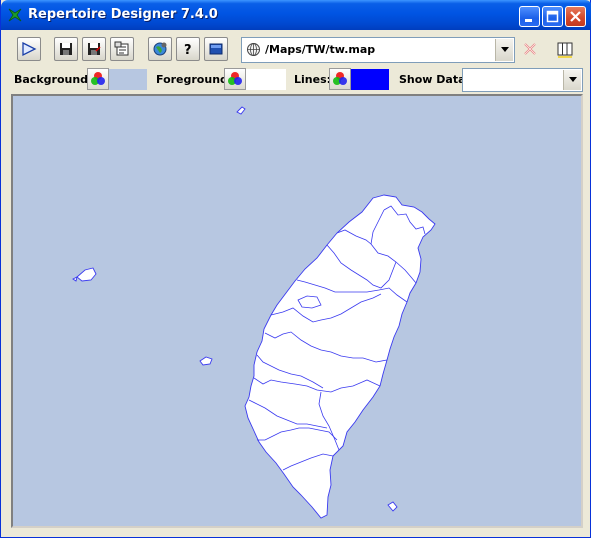 The image size is (591, 538). I want to click on map-path-dropdown, so click(504, 50).